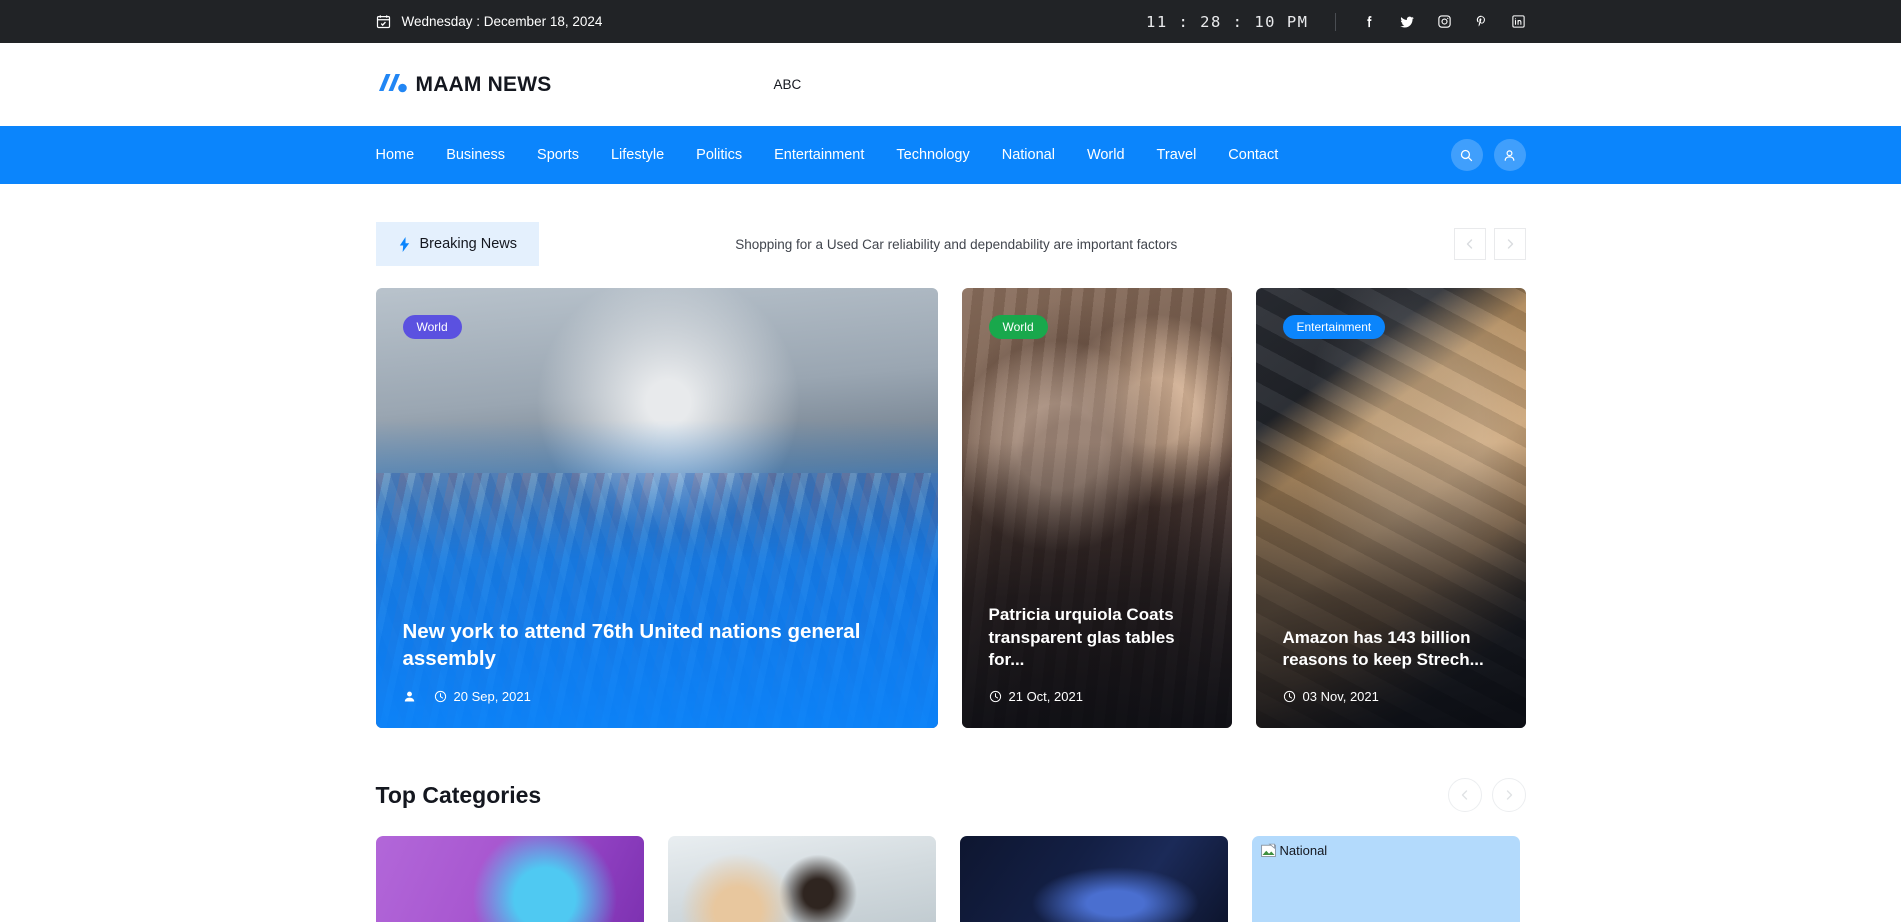 The width and height of the screenshot is (1901, 922). I want to click on breaking-news-label: Breaking News, so click(468, 244).